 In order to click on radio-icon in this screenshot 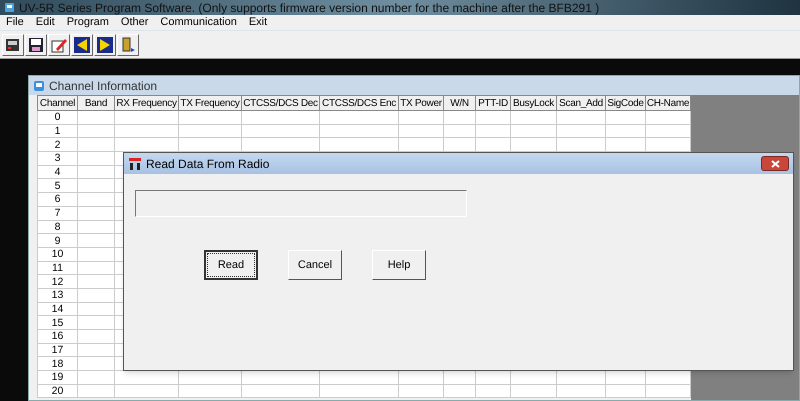, I will do `click(135, 163)`.